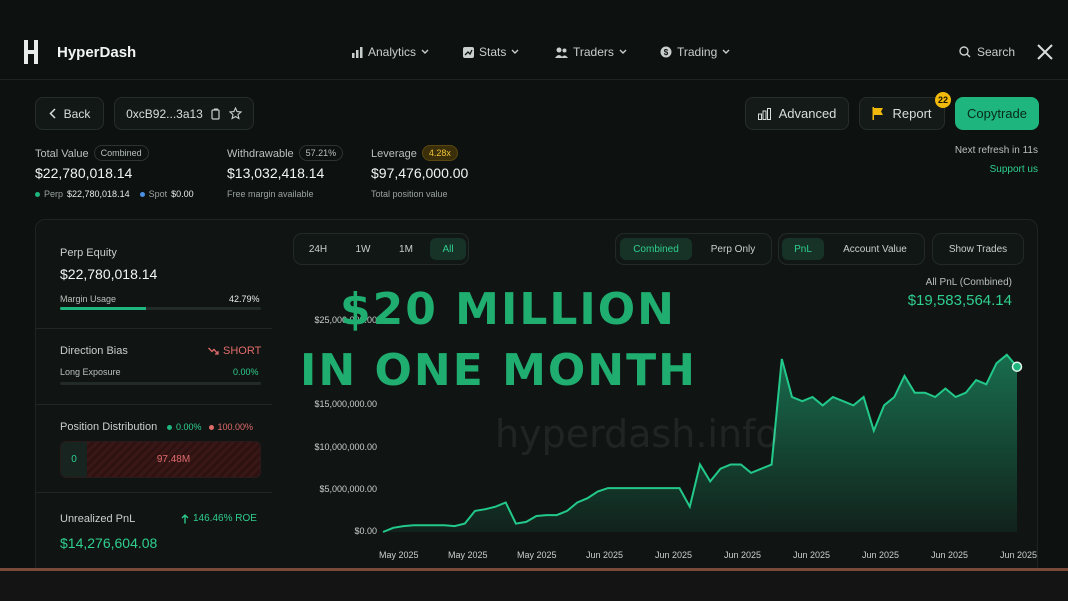  I want to click on y-tick-label: $5,000,000.00, so click(348, 488).